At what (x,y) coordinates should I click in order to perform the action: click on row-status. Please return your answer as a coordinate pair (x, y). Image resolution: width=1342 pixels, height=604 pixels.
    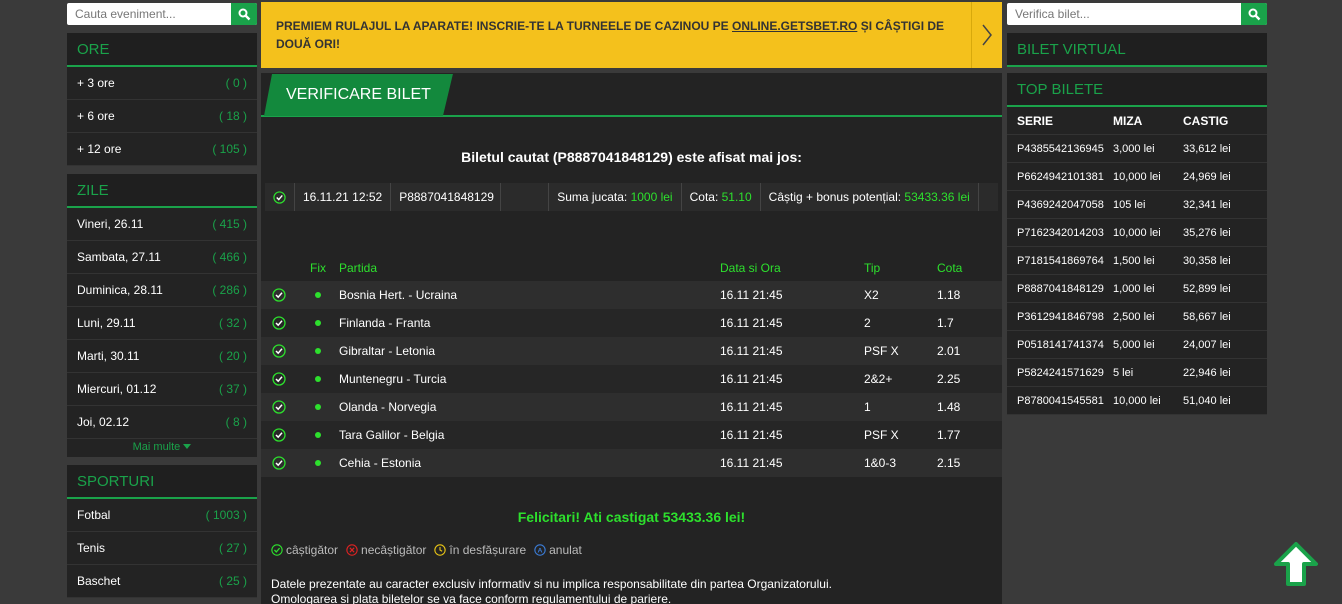
    Looking at the image, I should click on (279, 295).